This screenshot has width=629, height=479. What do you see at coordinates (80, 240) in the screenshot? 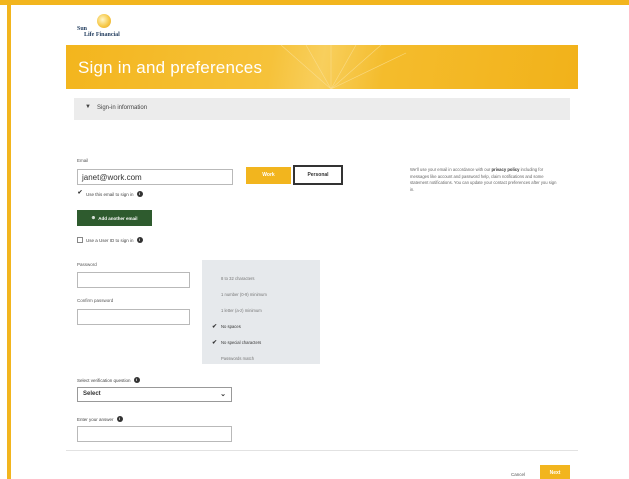
I see `use-userid-sign-in-checkbox` at bounding box center [80, 240].